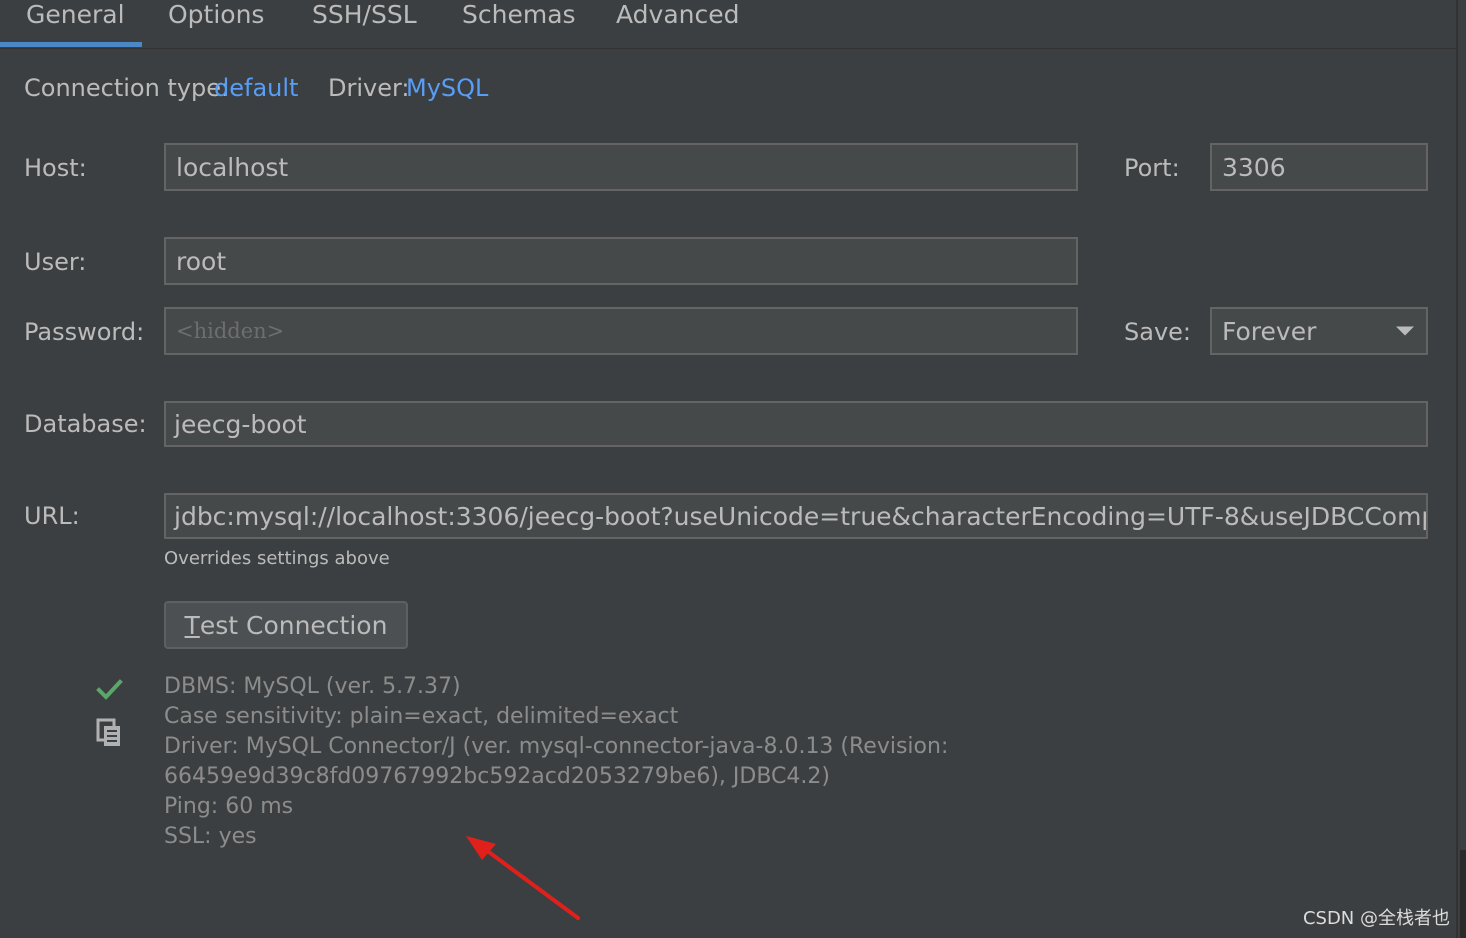 The image size is (1466, 938). I want to click on chevron-down-icon, so click(1405, 331).